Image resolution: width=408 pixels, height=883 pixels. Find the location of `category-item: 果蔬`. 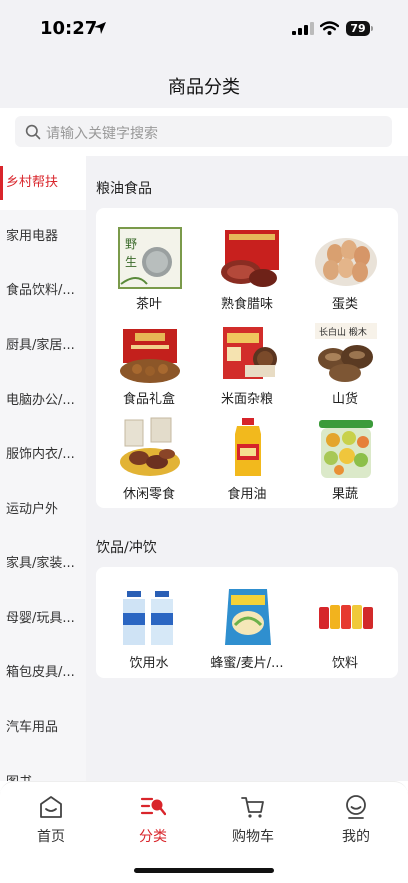

category-item: 果蔬 is located at coordinates (345, 462).